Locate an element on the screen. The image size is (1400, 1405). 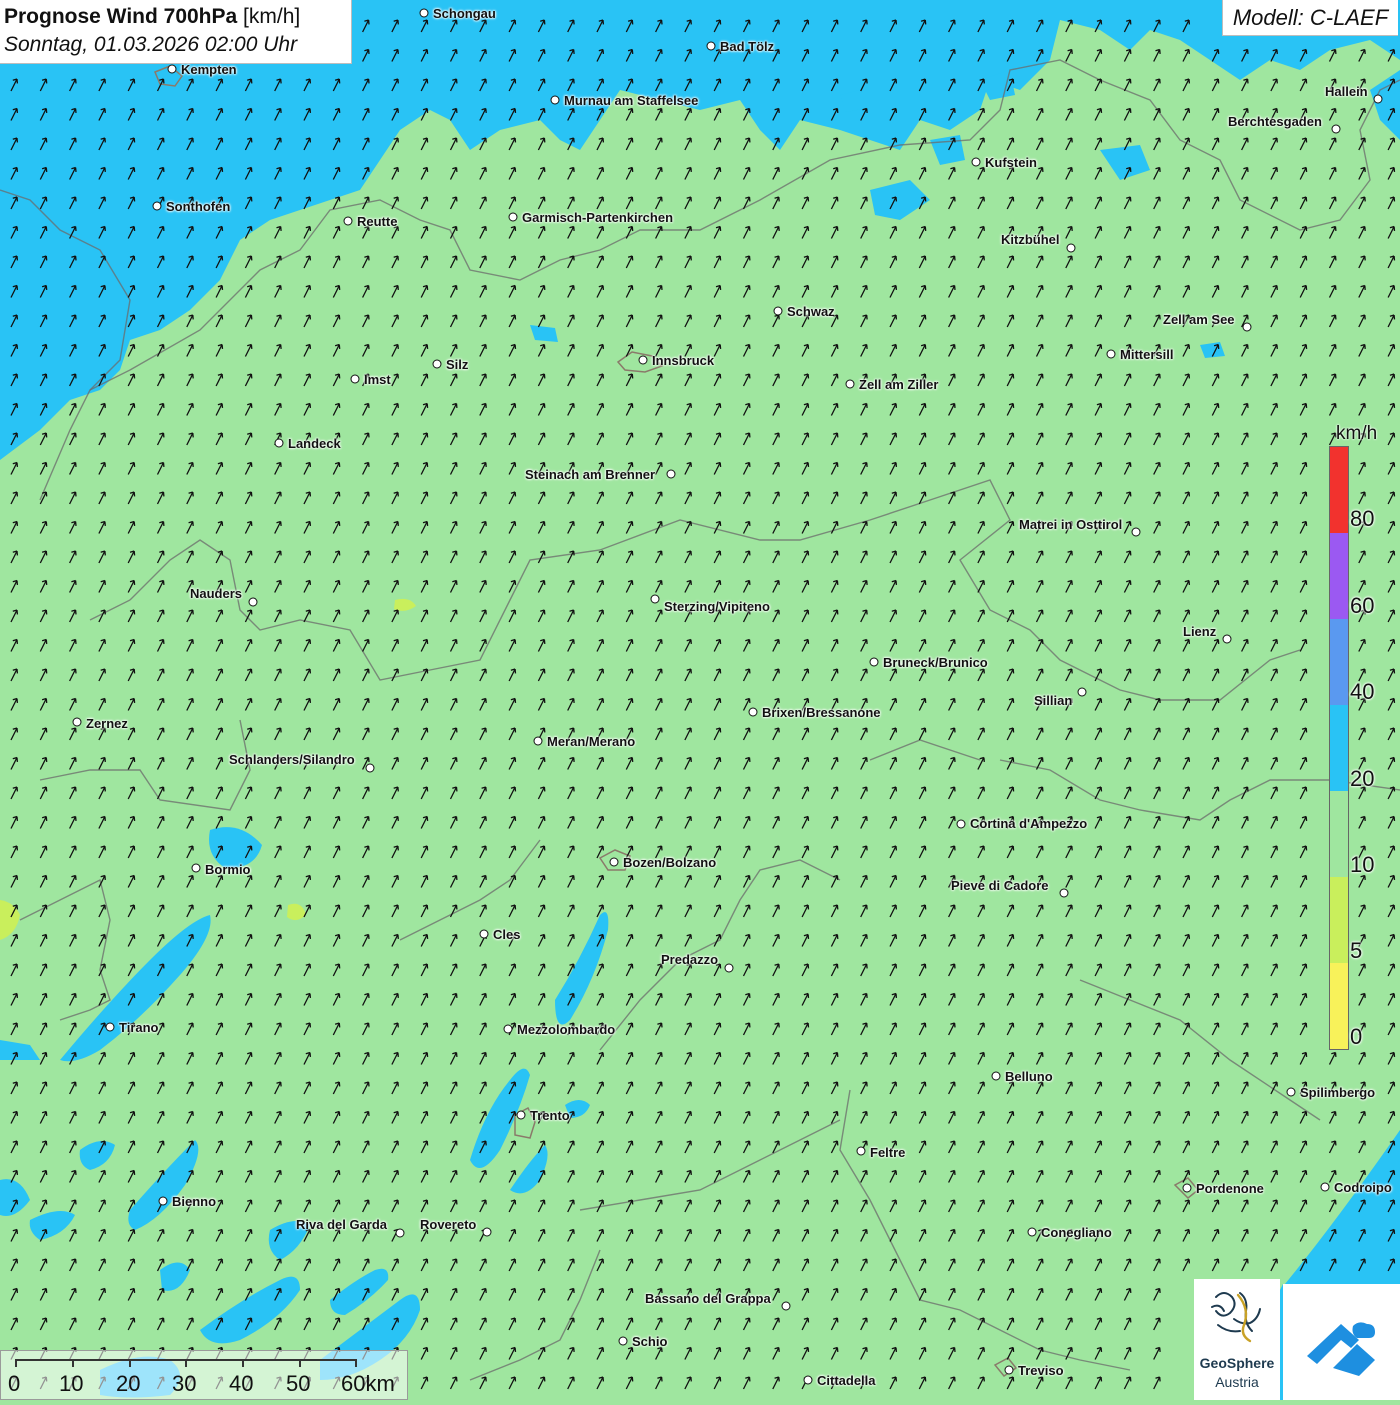
city-label: Codroipo is located at coordinates (1363, 1187).